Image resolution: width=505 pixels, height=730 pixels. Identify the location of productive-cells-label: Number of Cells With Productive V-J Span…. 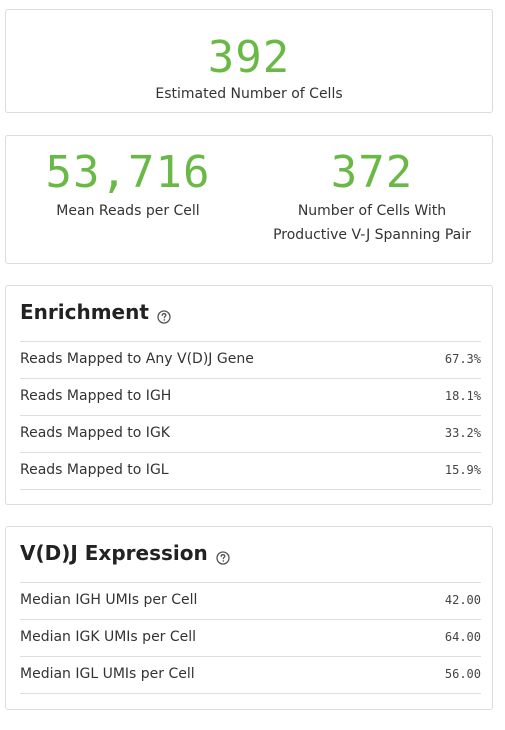
(372, 223).